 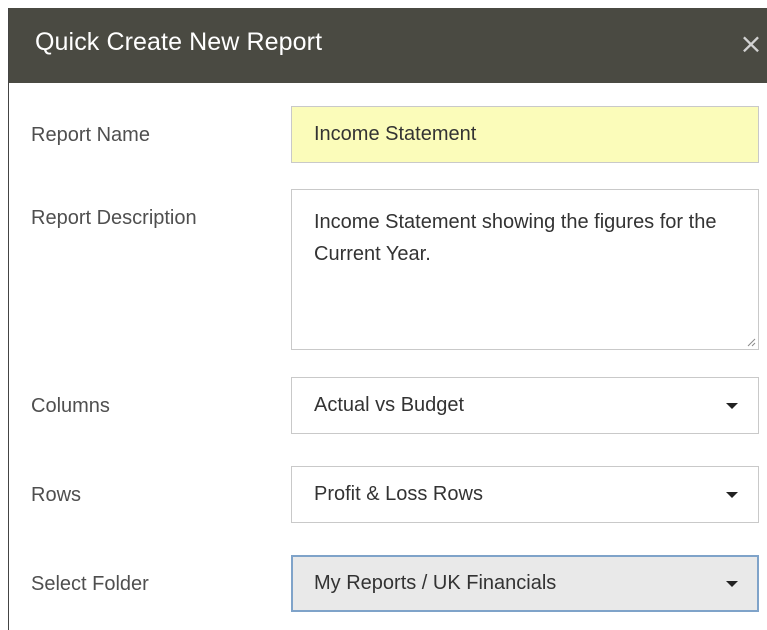 I want to click on resize-handle-icon, so click(x=751, y=342).